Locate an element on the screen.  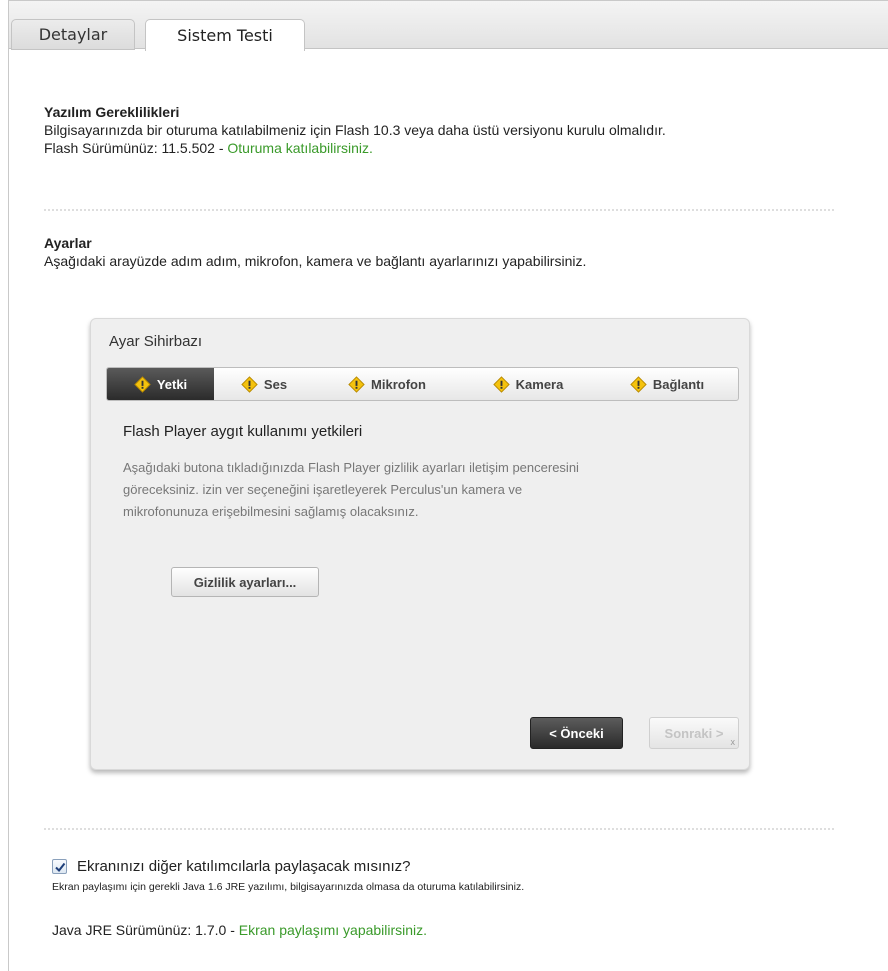
step-permission: Yetki is located at coordinates (160, 384).